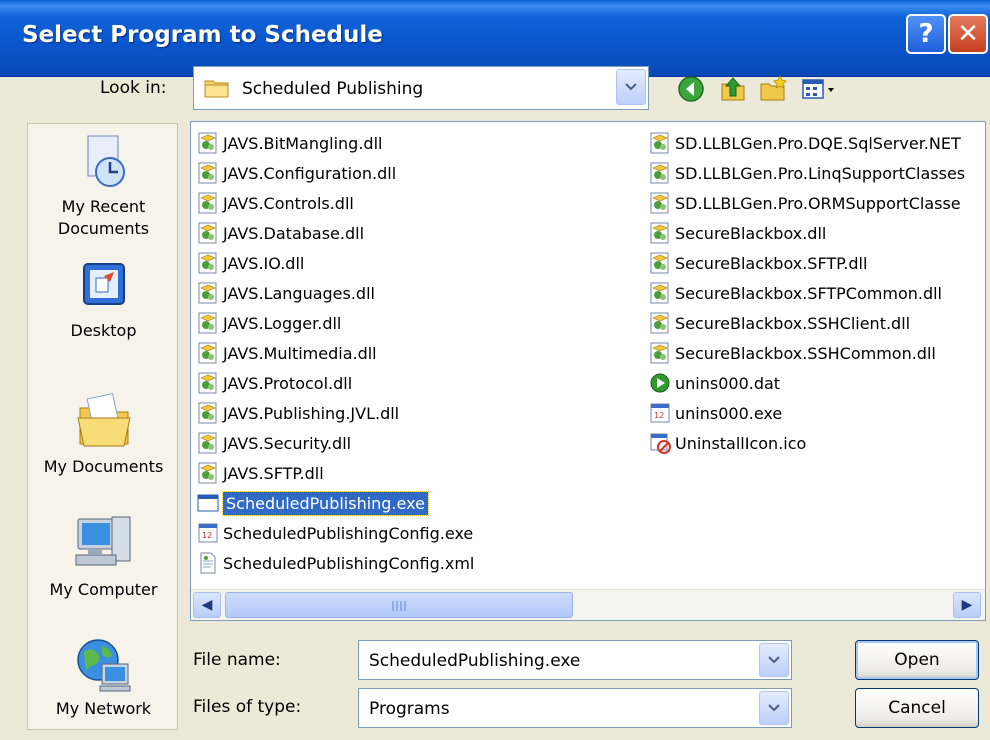  What do you see at coordinates (208, 563) in the screenshot?
I see `xml-file-icon` at bounding box center [208, 563].